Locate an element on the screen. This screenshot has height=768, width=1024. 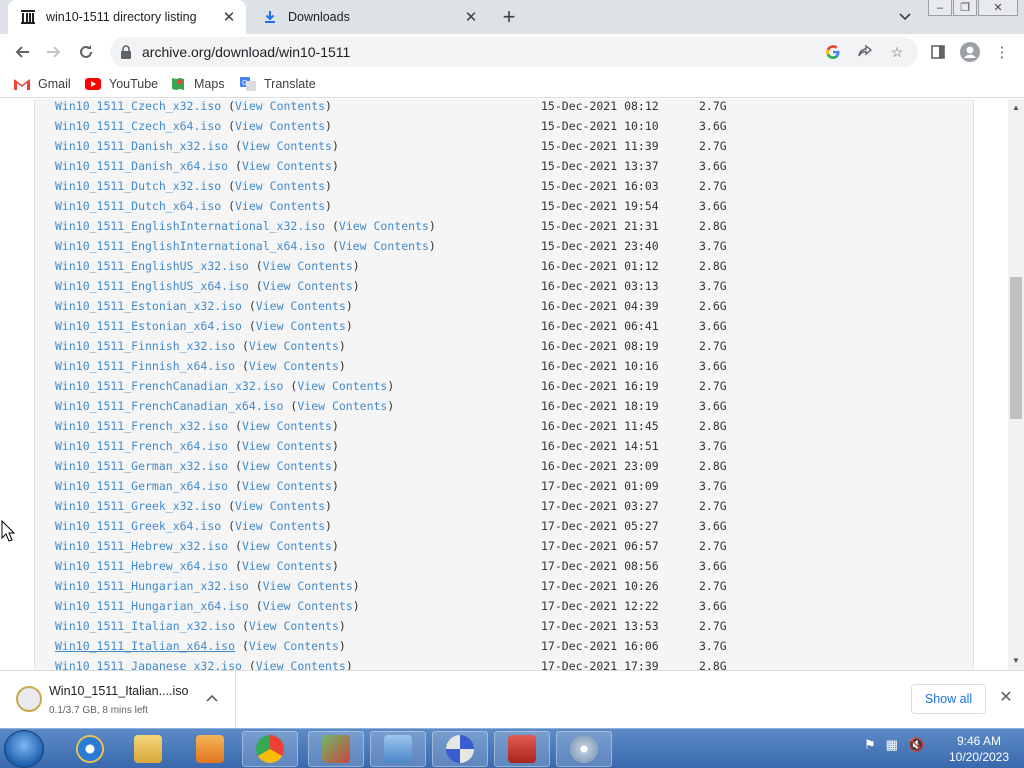
chrome-icon is located at coordinates (270, 749).